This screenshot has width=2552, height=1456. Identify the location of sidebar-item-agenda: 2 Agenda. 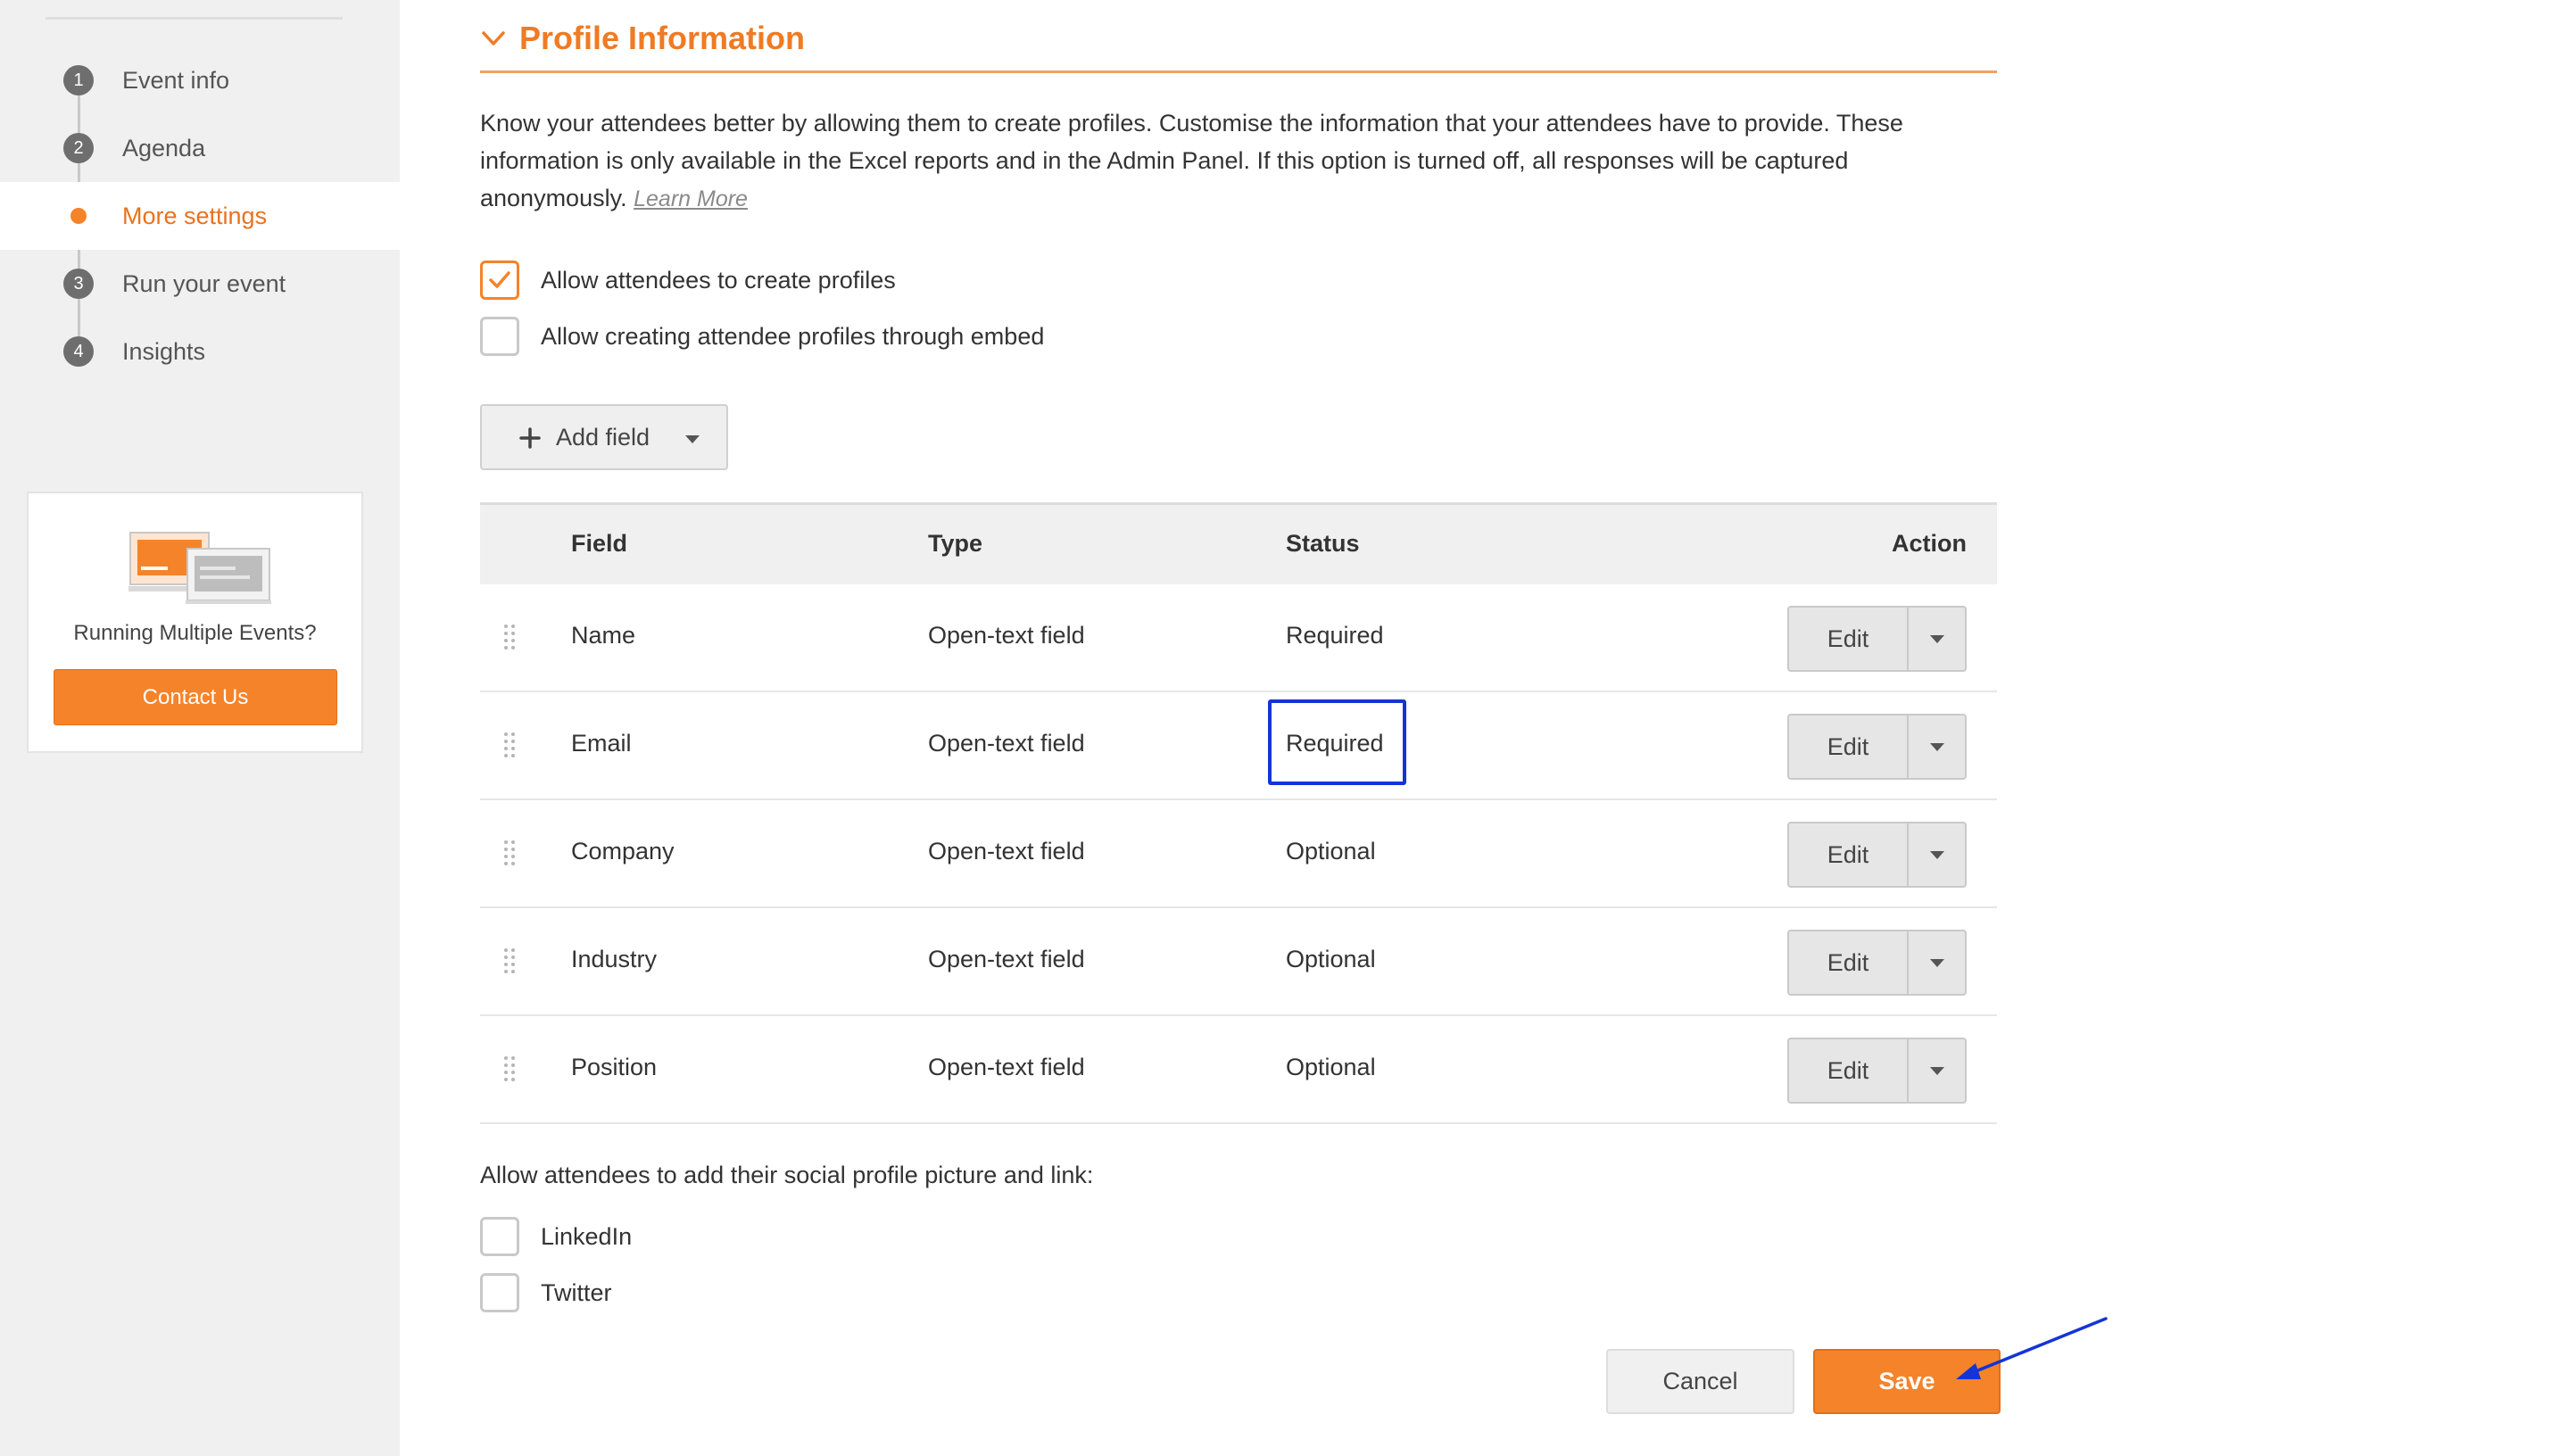
(200, 148).